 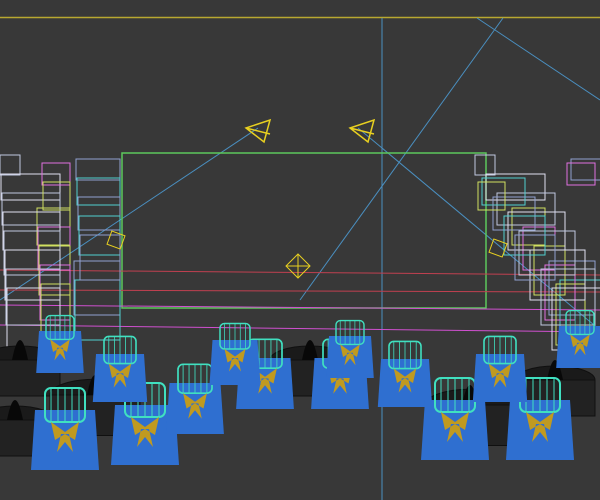 What do you see at coordinates (298, 266) in the screenshot?
I see `light-target-icon` at bounding box center [298, 266].